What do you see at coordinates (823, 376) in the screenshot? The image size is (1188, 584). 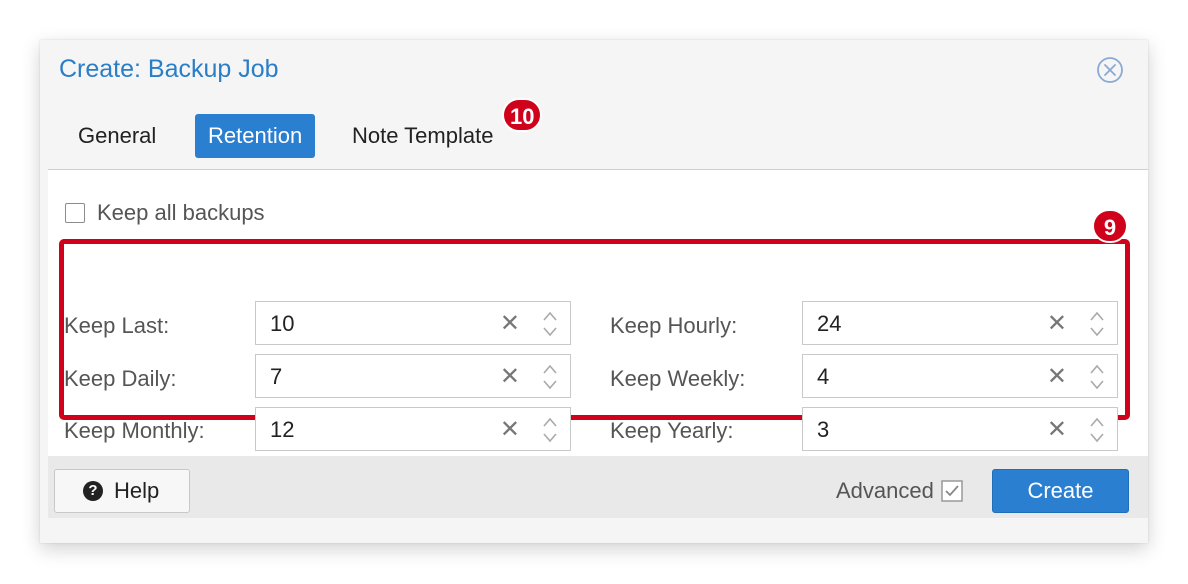 I see `keep-weekly-value: 4` at bounding box center [823, 376].